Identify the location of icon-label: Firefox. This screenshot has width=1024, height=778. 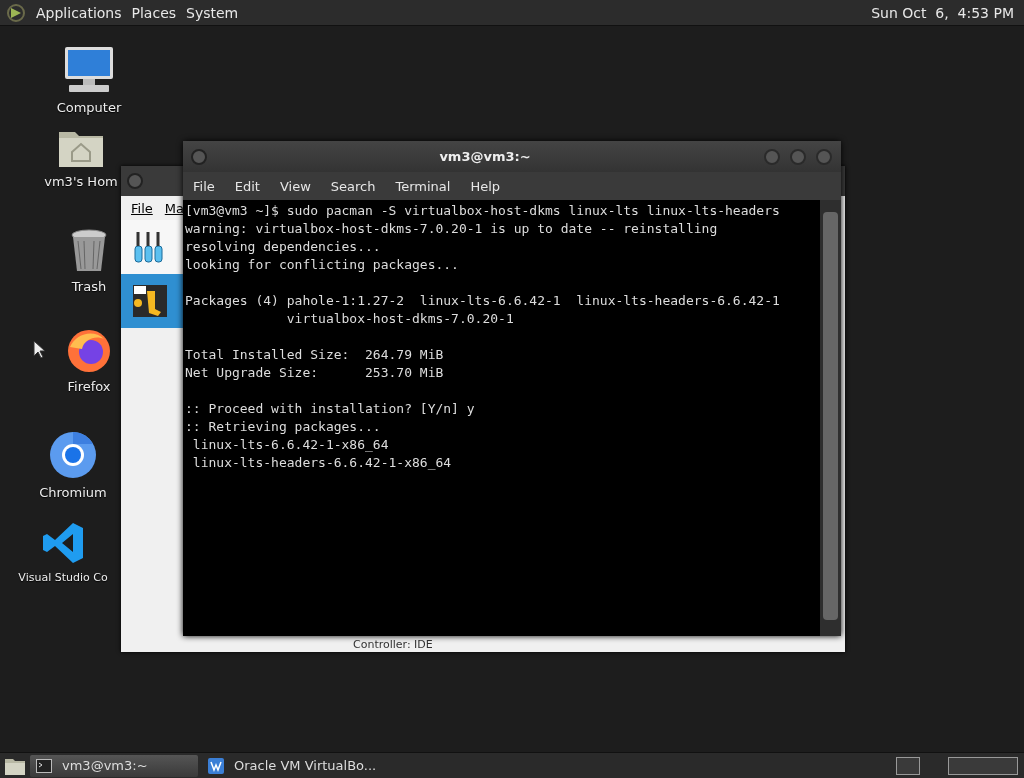
(89, 386).